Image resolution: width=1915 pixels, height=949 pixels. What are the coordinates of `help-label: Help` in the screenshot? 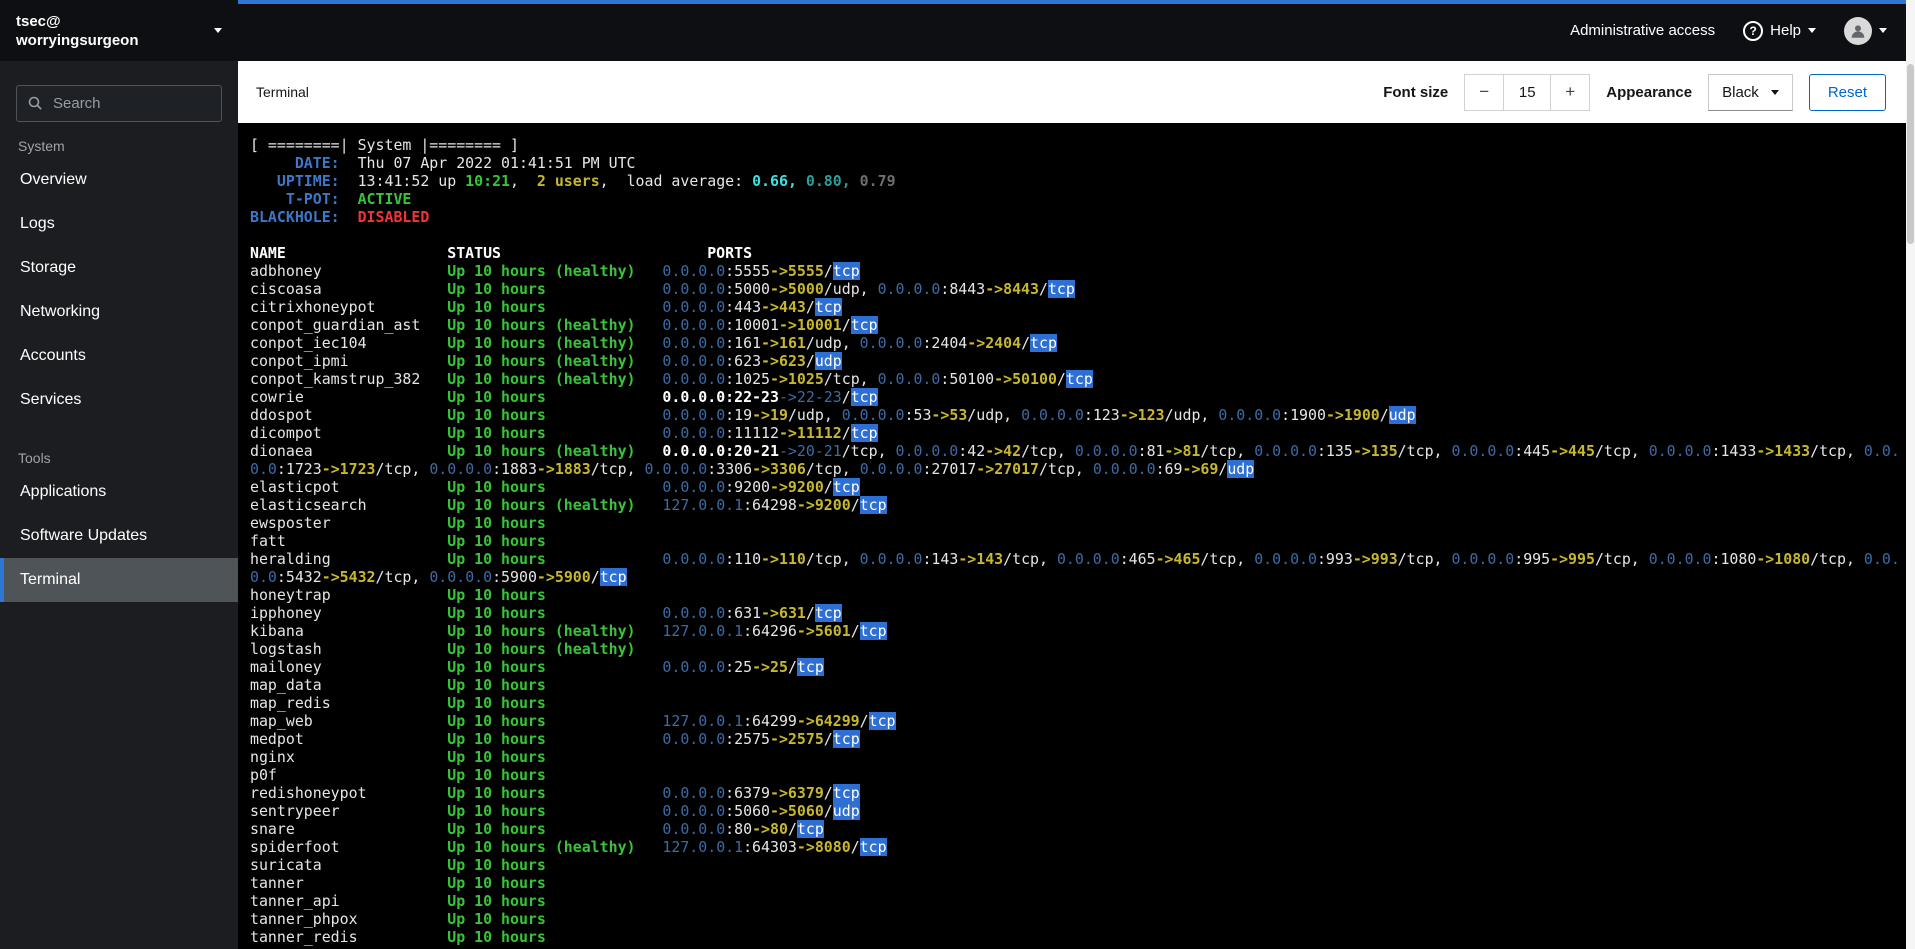 It's located at (1785, 30).